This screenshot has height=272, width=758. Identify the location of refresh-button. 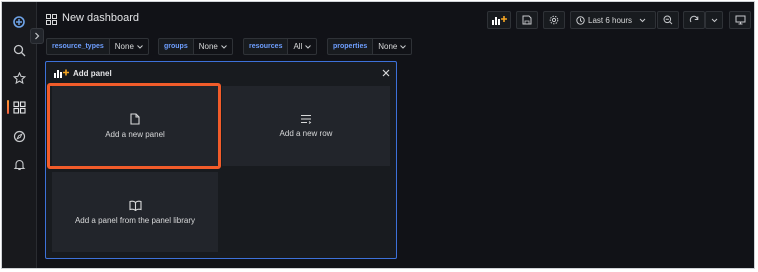
(694, 20).